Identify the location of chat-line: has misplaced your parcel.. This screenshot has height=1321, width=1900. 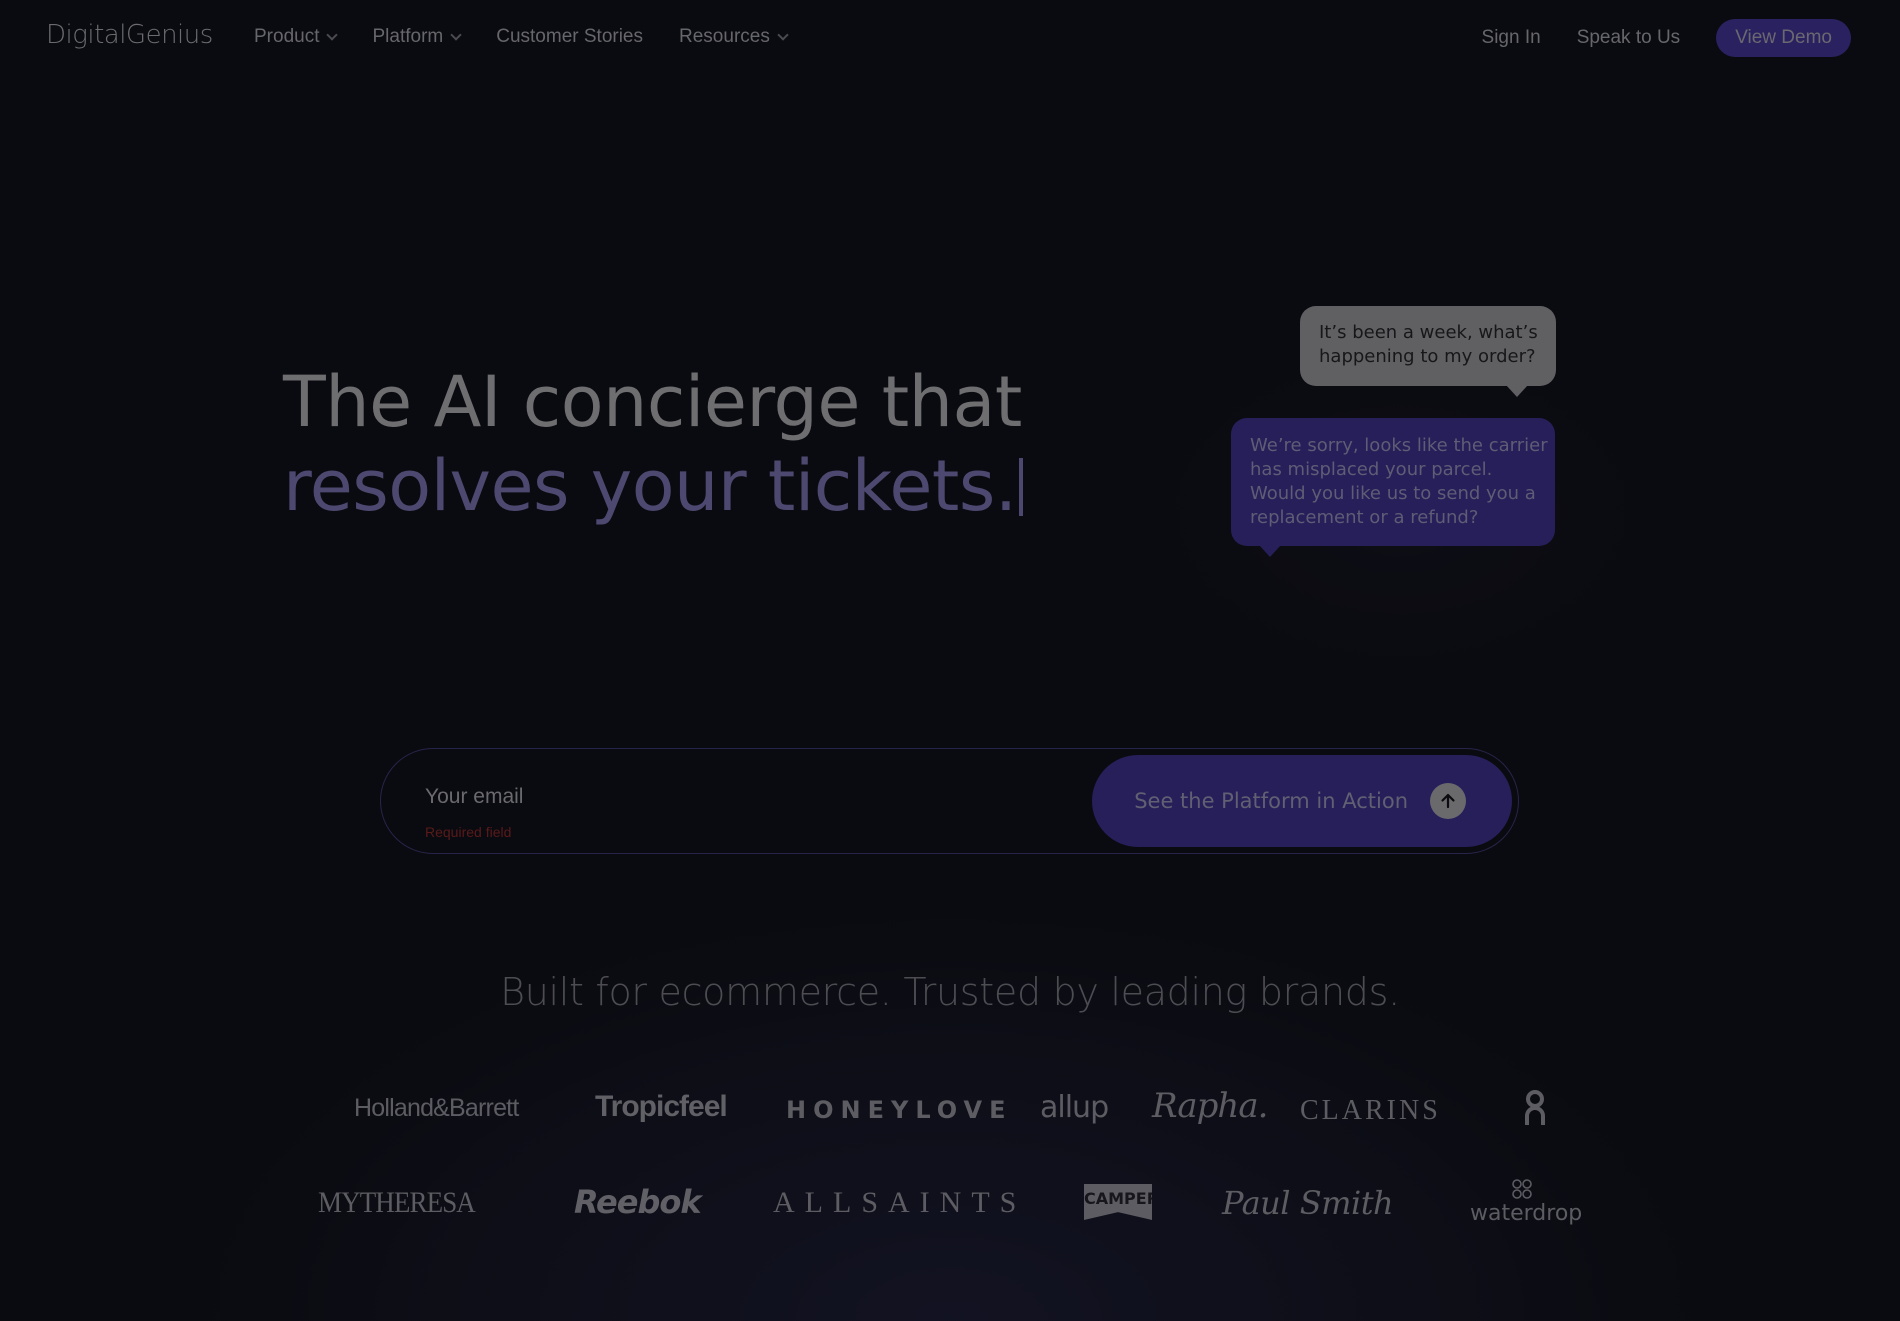
(1371, 469).